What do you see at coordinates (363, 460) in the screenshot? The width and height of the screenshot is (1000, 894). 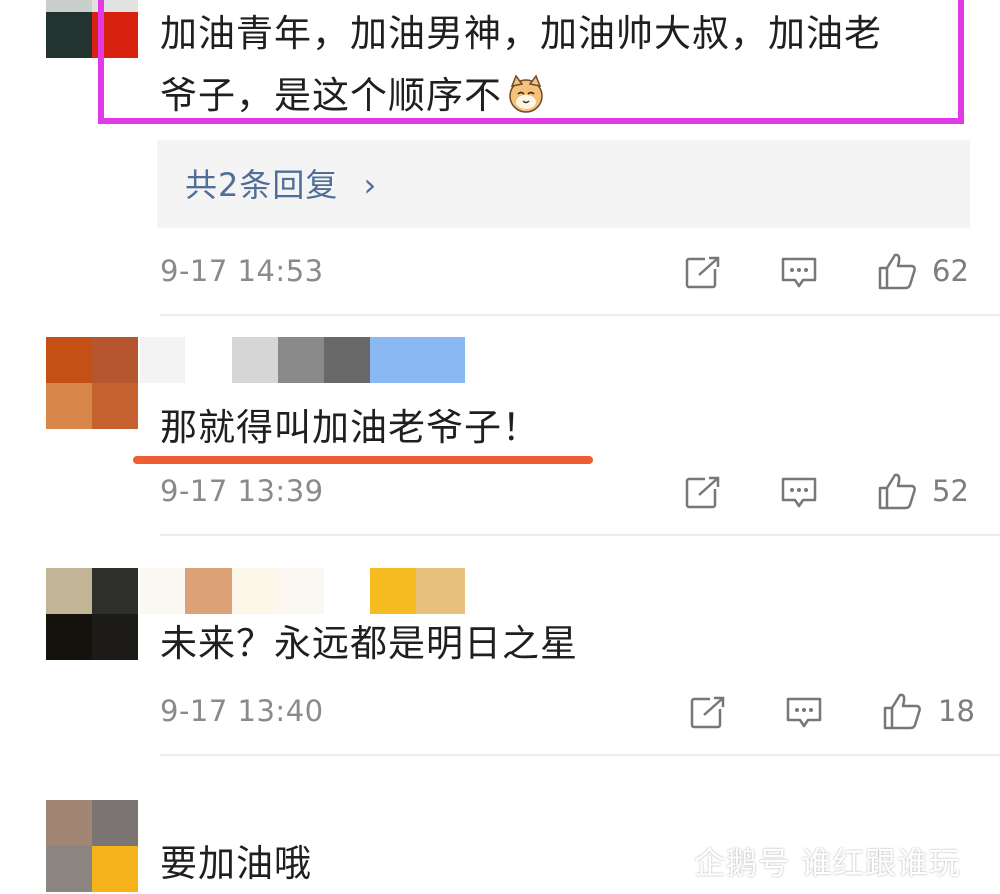 I see `underline-highlight` at bounding box center [363, 460].